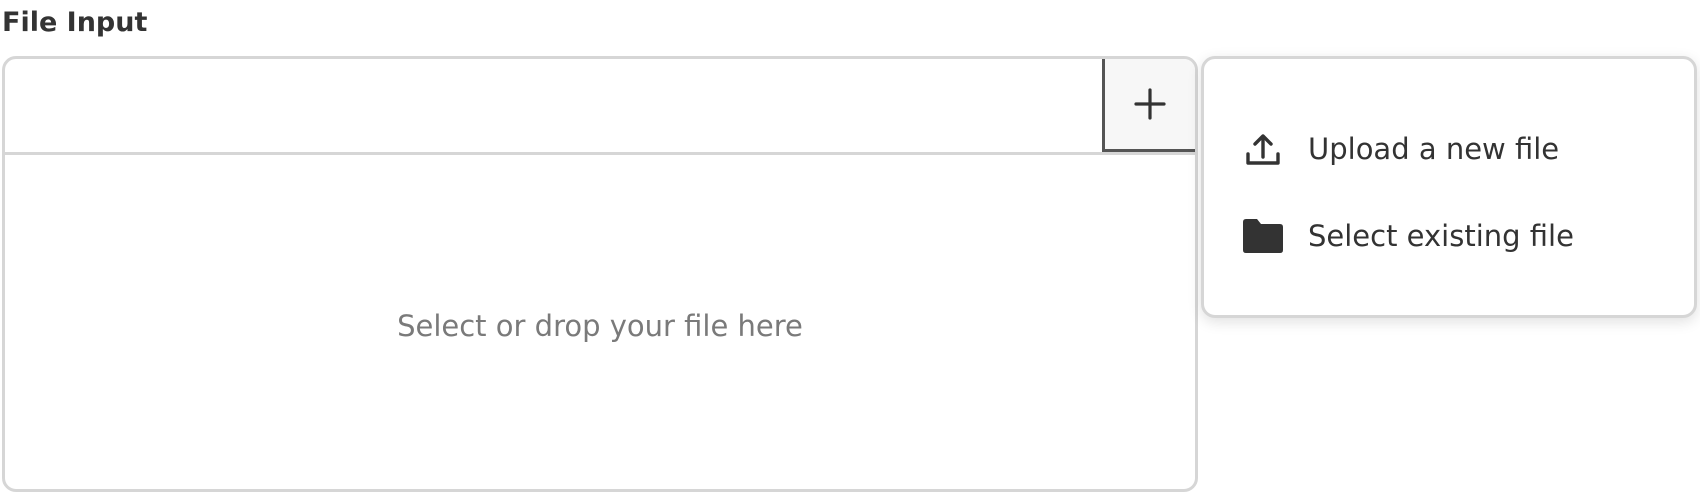  Describe the element at coordinates (1263, 149) in the screenshot. I see `upload-icon` at that location.